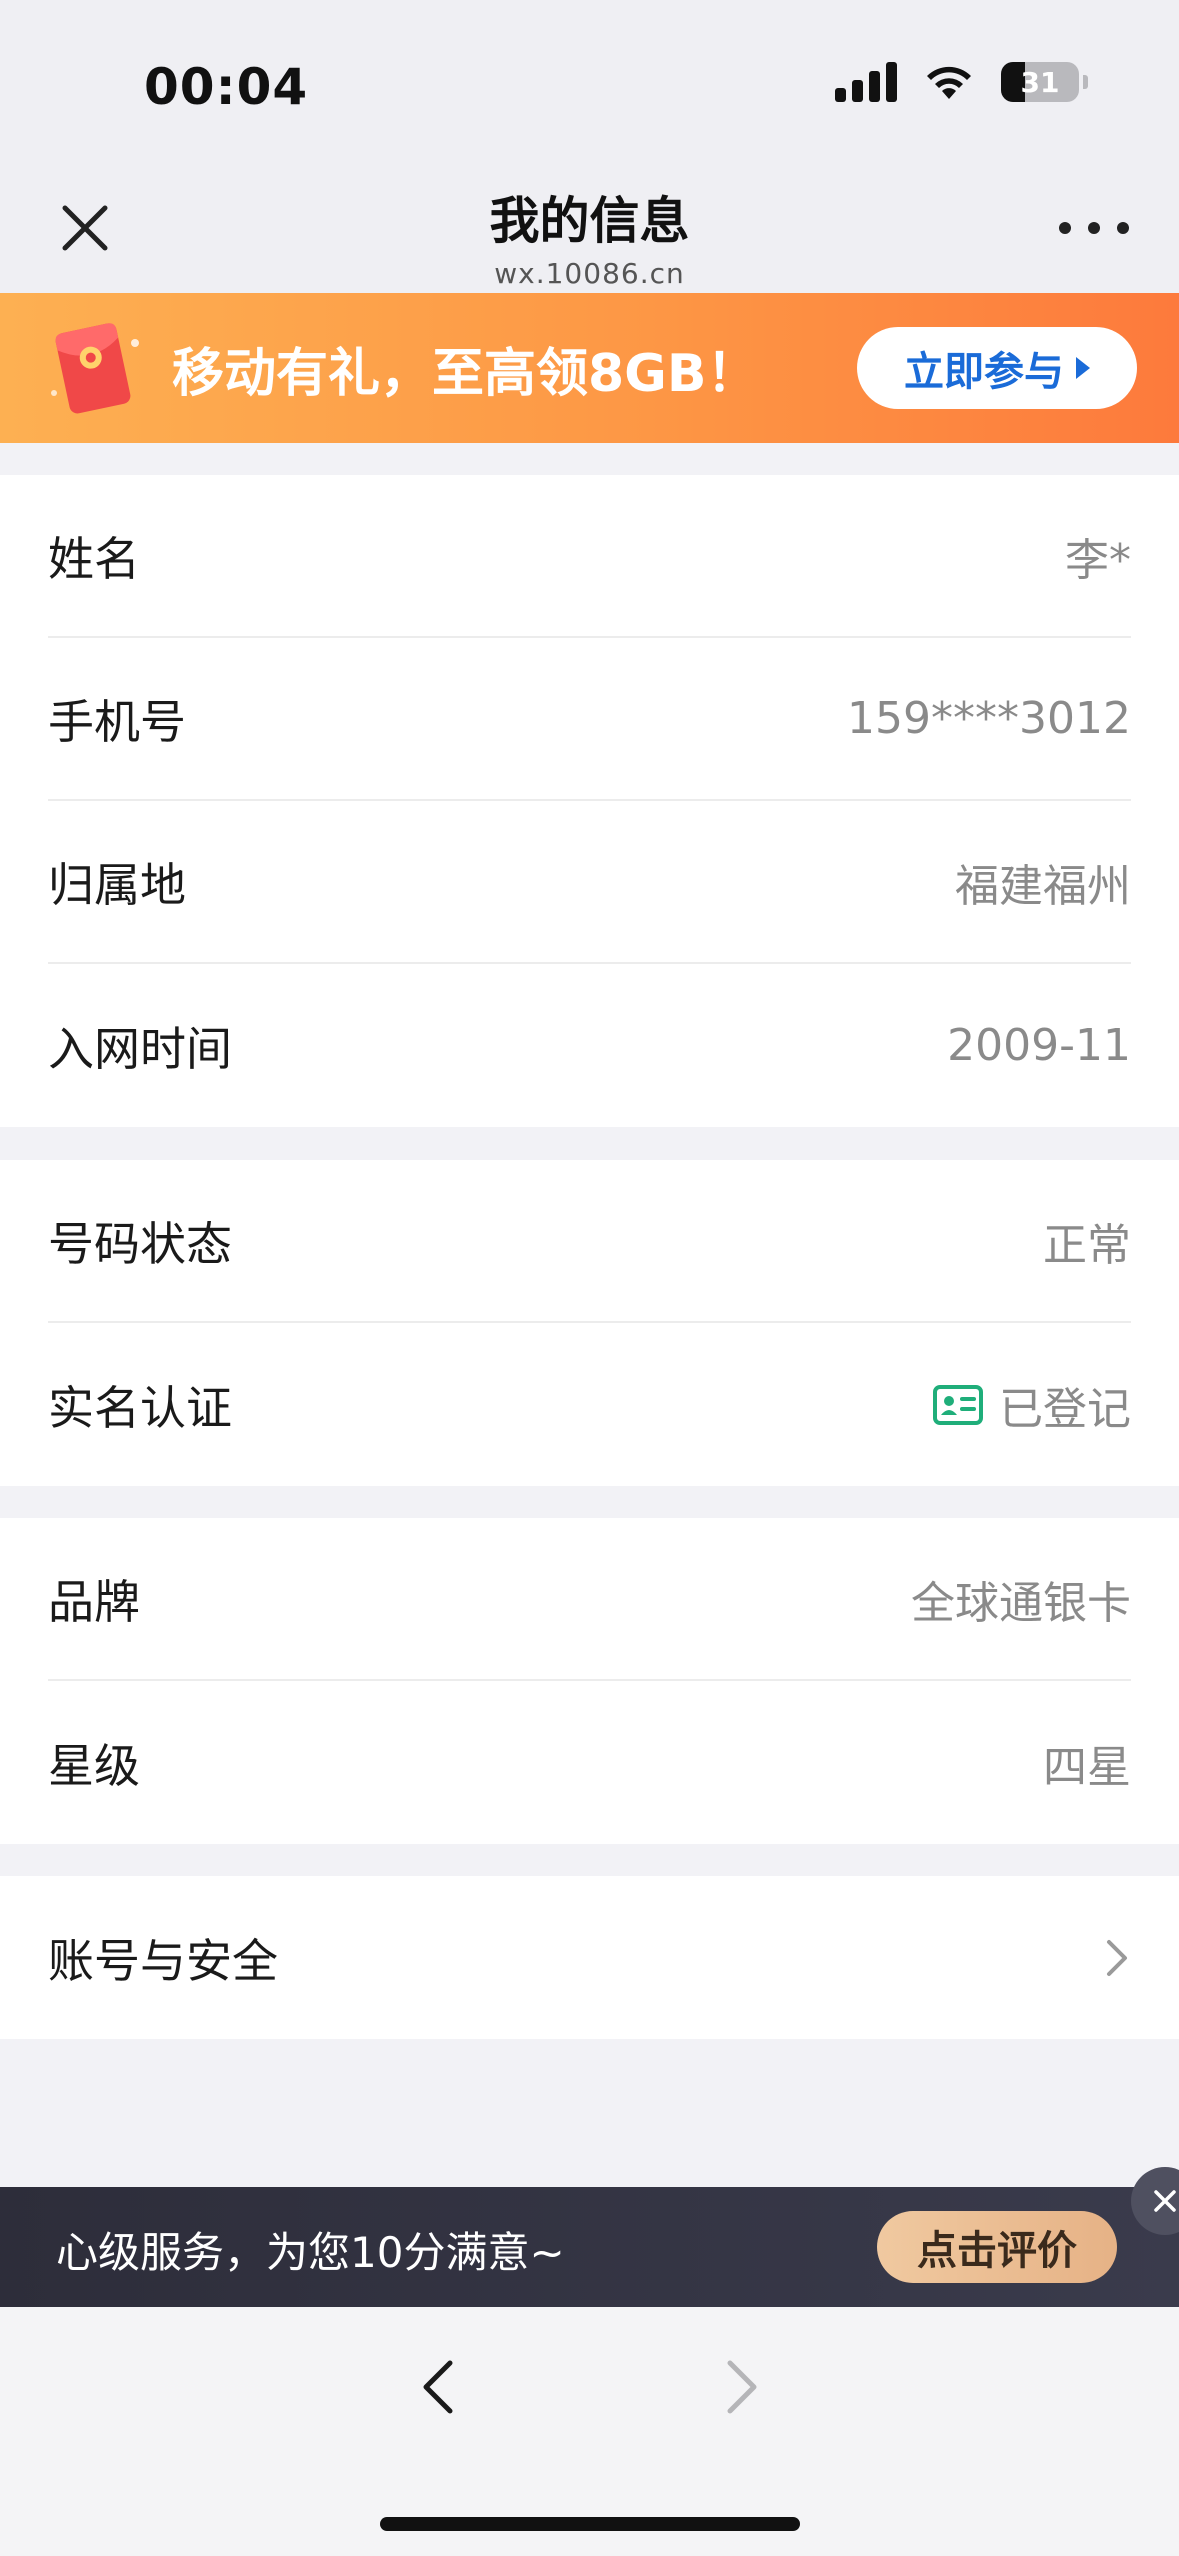 The image size is (1179, 2556). What do you see at coordinates (1043, 886) in the screenshot?
I see `row-value: 福建福州` at bounding box center [1043, 886].